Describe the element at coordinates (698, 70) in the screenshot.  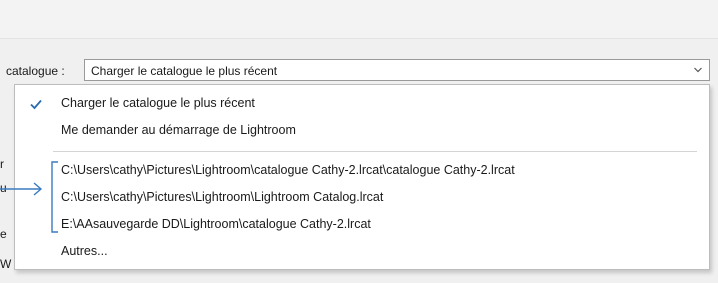
I see `chevron-down-icon` at that location.